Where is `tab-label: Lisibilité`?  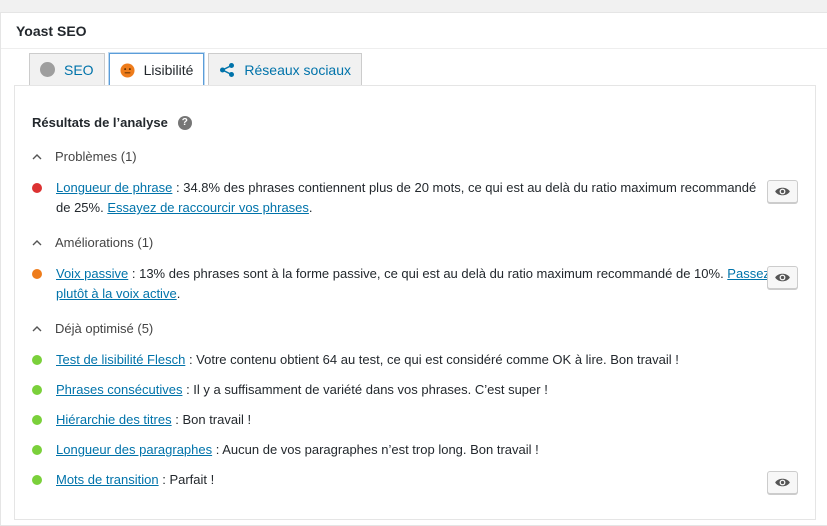
tab-label: Lisibilité is located at coordinates (168, 70).